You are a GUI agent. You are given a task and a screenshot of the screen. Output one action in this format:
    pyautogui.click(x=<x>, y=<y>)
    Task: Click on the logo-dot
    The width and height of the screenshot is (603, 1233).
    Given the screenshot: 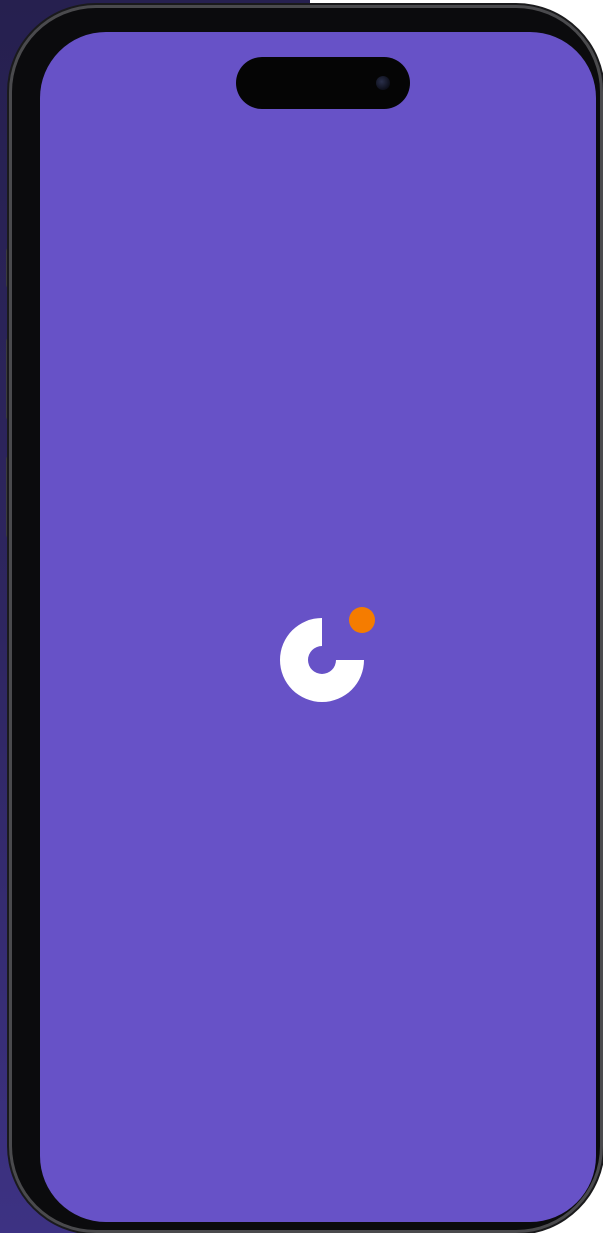 What is the action you would take?
    pyautogui.click(x=362, y=620)
    